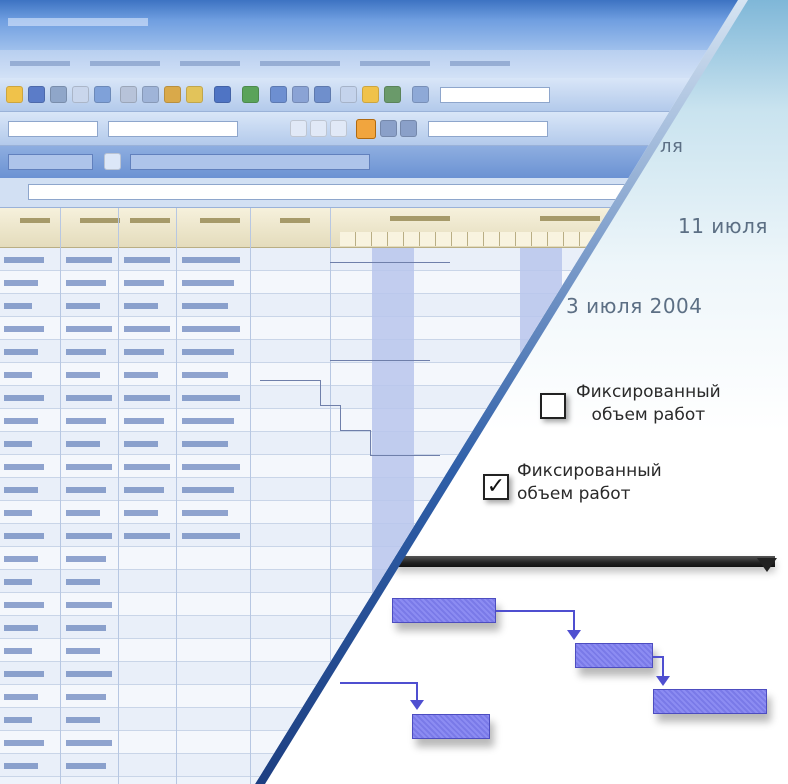 The width and height of the screenshot is (788, 784). I want to click on format-painter-icon, so click(194, 94).